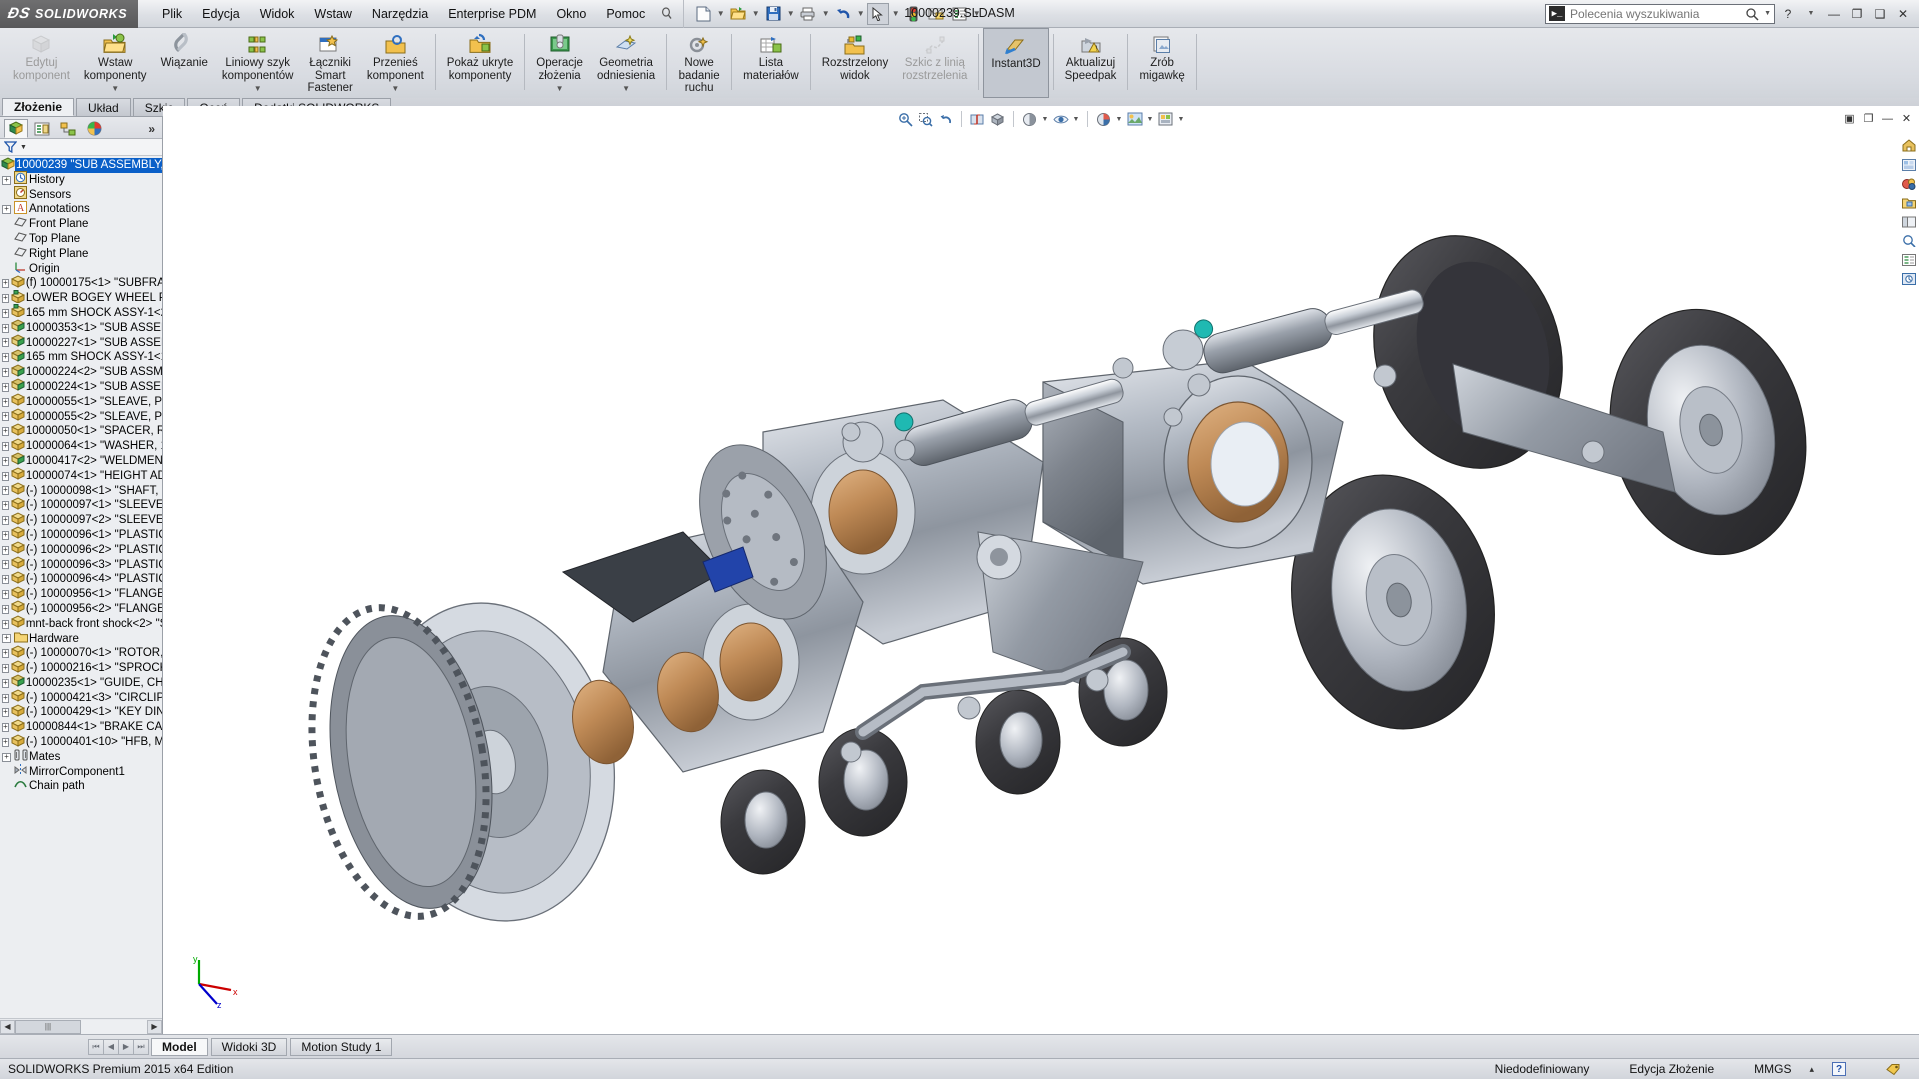  Describe the element at coordinates (1880, 14) in the screenshot. I see `maximize-button: ❑` at that location.